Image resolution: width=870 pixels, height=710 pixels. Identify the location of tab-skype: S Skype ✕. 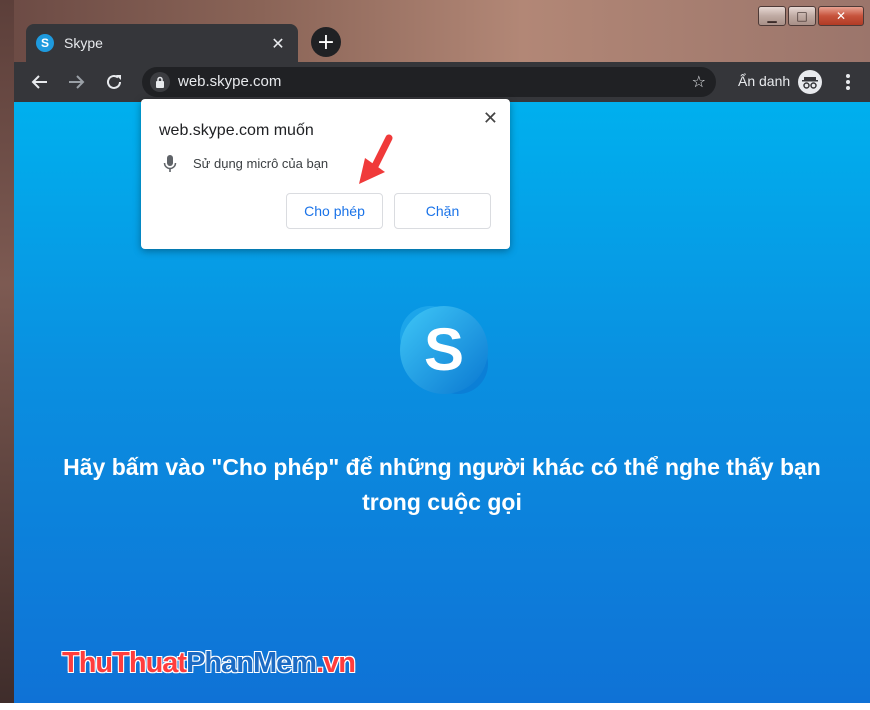
(162, 43).